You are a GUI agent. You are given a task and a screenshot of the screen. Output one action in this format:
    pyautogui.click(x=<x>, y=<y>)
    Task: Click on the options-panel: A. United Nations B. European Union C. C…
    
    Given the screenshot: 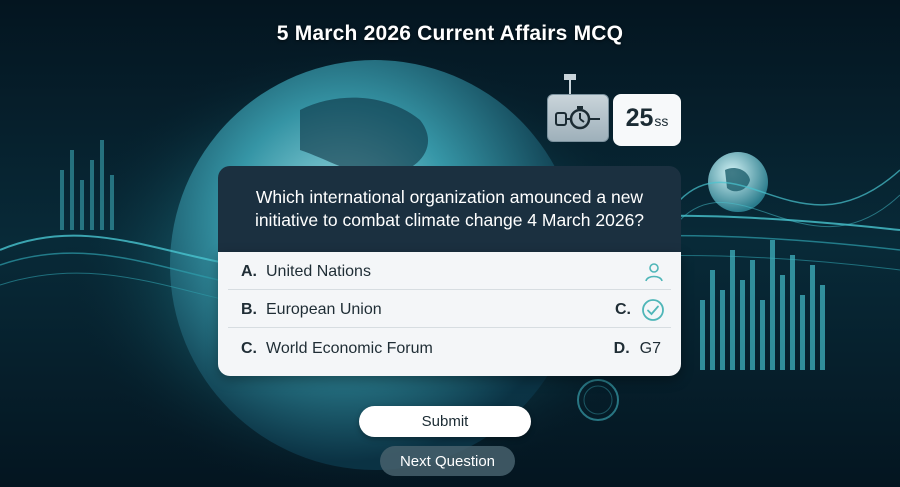 What is the action you would take?
    pyautogui.click(x=449, y=314)
    